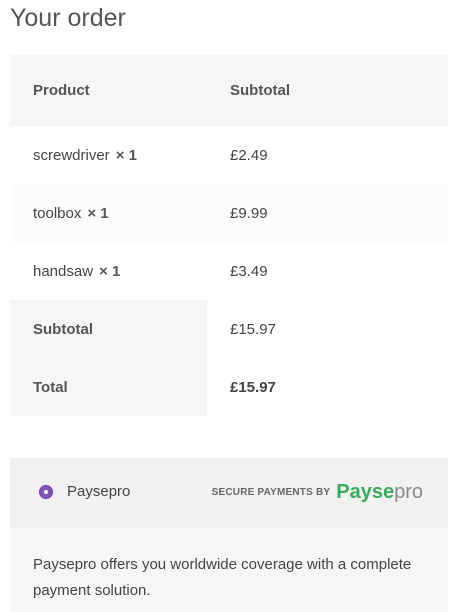  What do you see at coordinates (271, 492) in the screenshot?
I see `secure-payments-text: SECURE PAYMENTS BY` at bounding box center [271, 492].